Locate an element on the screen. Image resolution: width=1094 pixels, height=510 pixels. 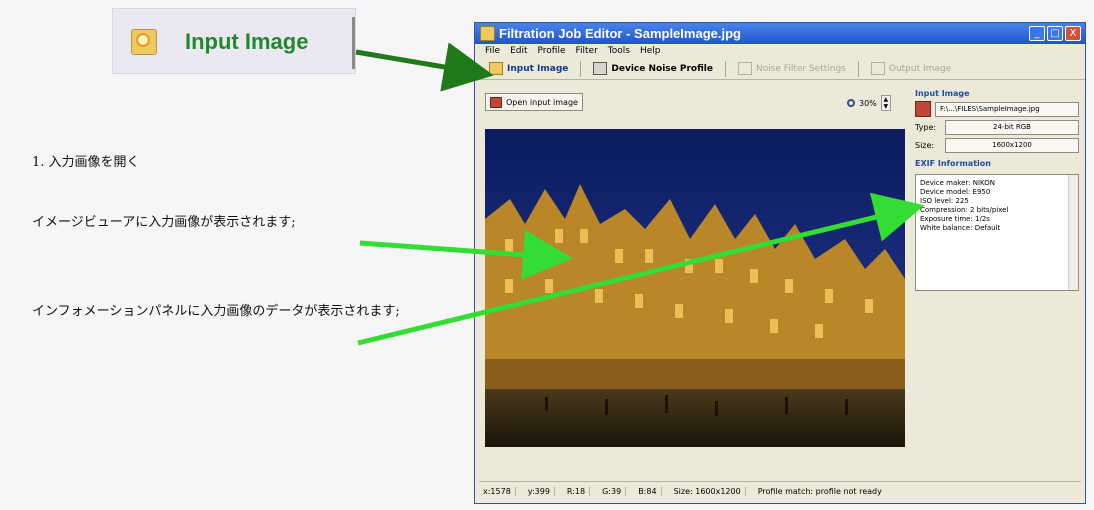
menu-help: Help is located at coordinates (650, 51).